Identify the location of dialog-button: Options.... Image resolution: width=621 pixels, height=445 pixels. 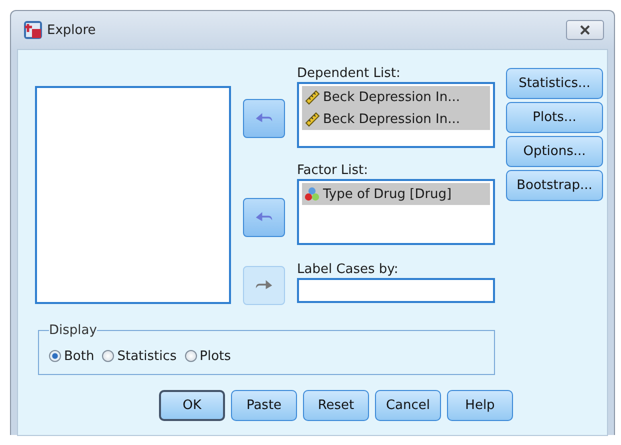
(554, 151).